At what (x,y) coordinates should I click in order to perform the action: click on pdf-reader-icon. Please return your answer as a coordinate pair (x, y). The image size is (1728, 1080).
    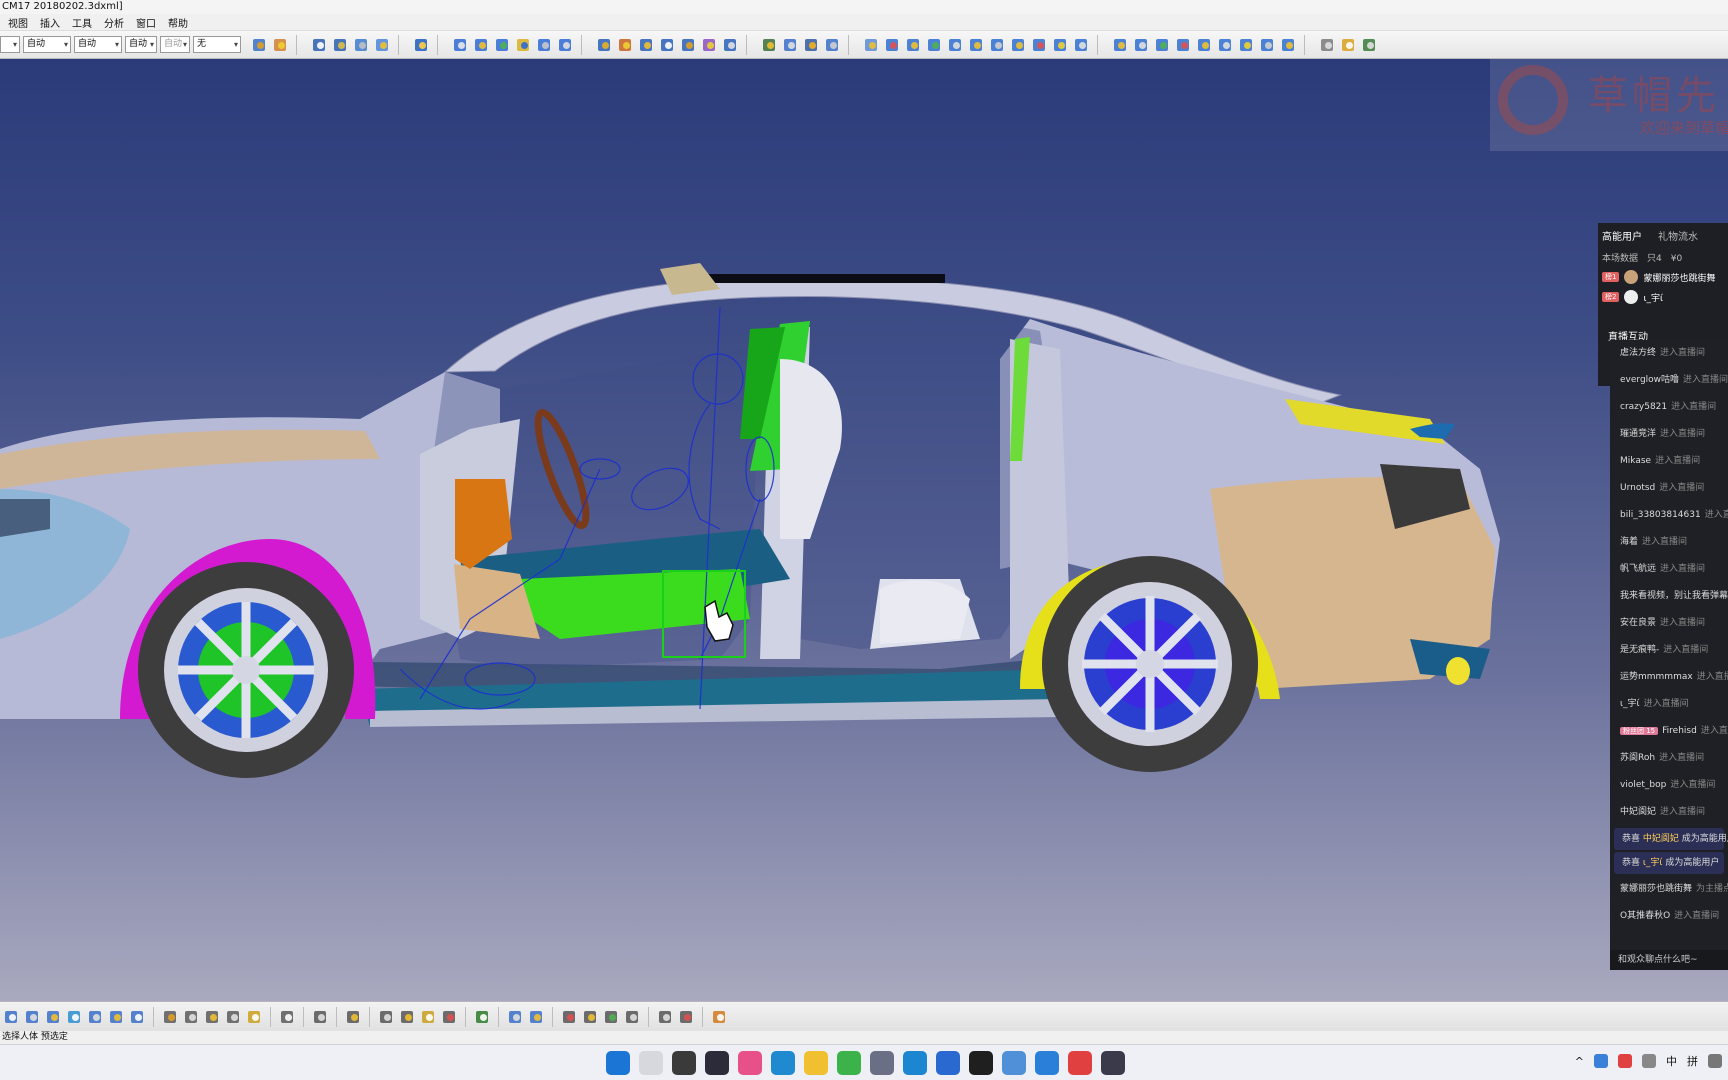
    Looking at the image, I should click on (1080, 1063).